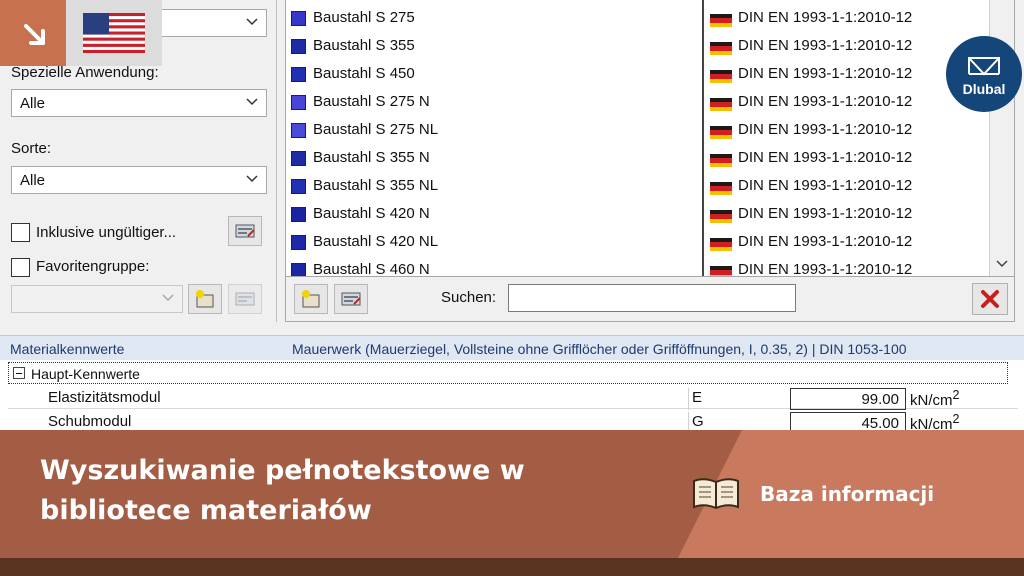 This screenshot has height=576, width=1024. I want to click on new-folder-icon, so click(205, 299).